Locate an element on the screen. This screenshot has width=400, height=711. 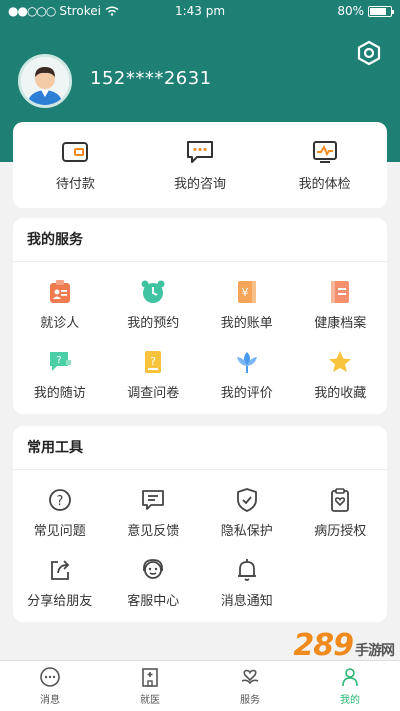
tool-label: 意见反馈 is located at coordinates (153, 531).